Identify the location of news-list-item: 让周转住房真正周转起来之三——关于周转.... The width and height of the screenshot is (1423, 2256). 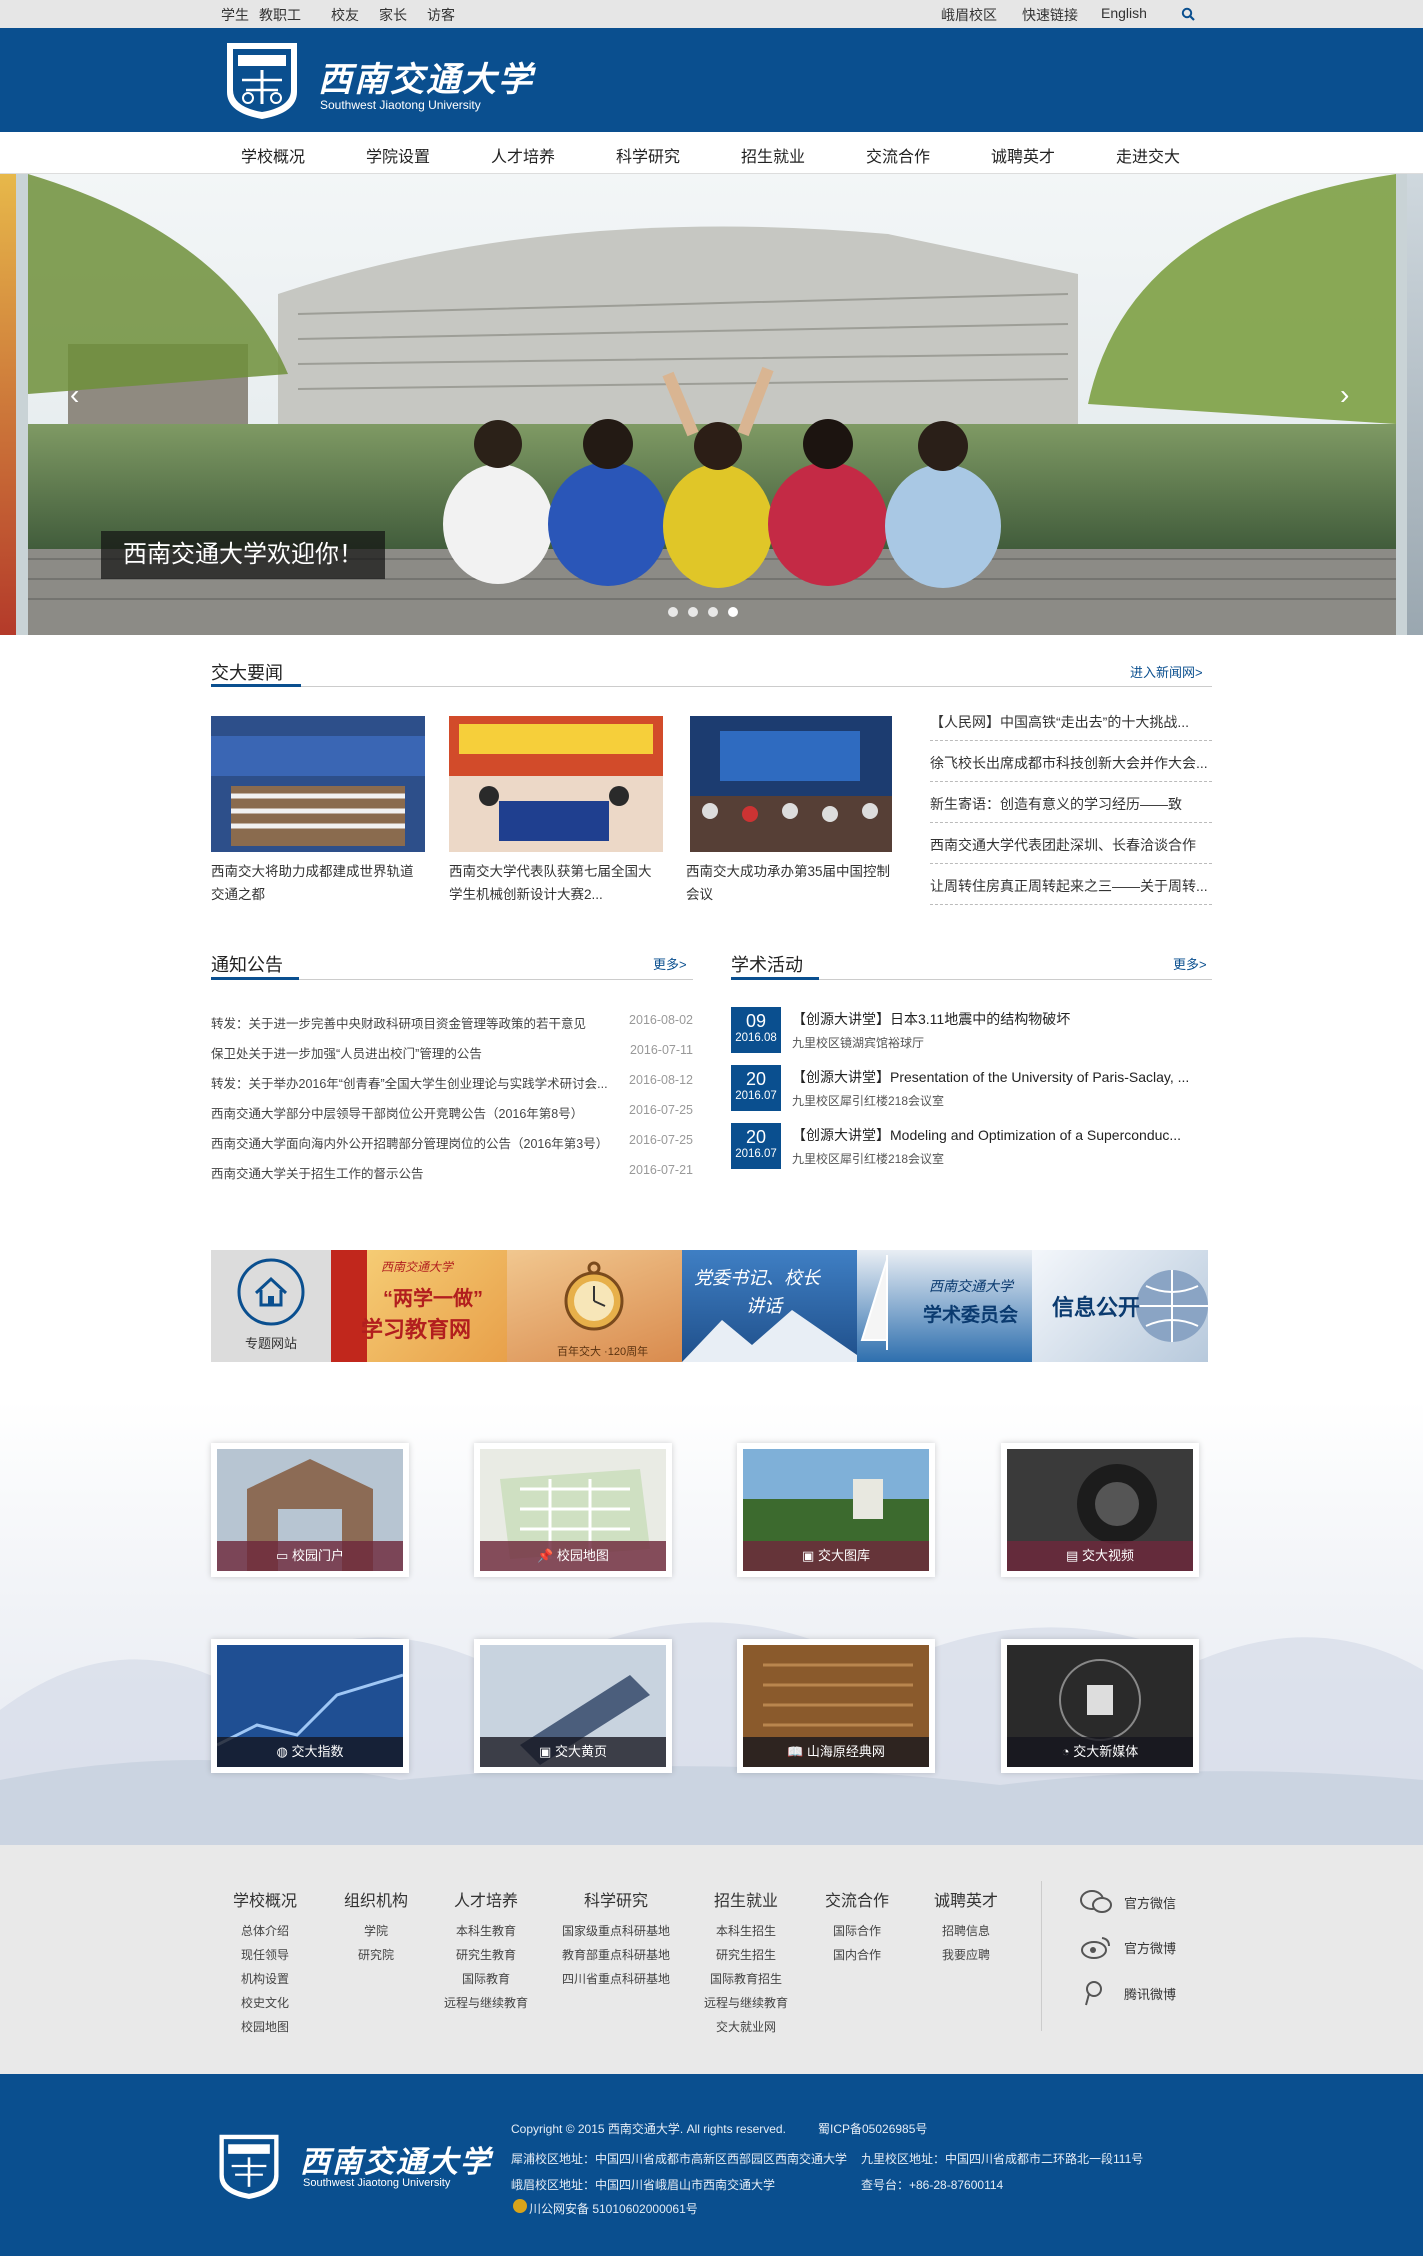
(1071, 884).